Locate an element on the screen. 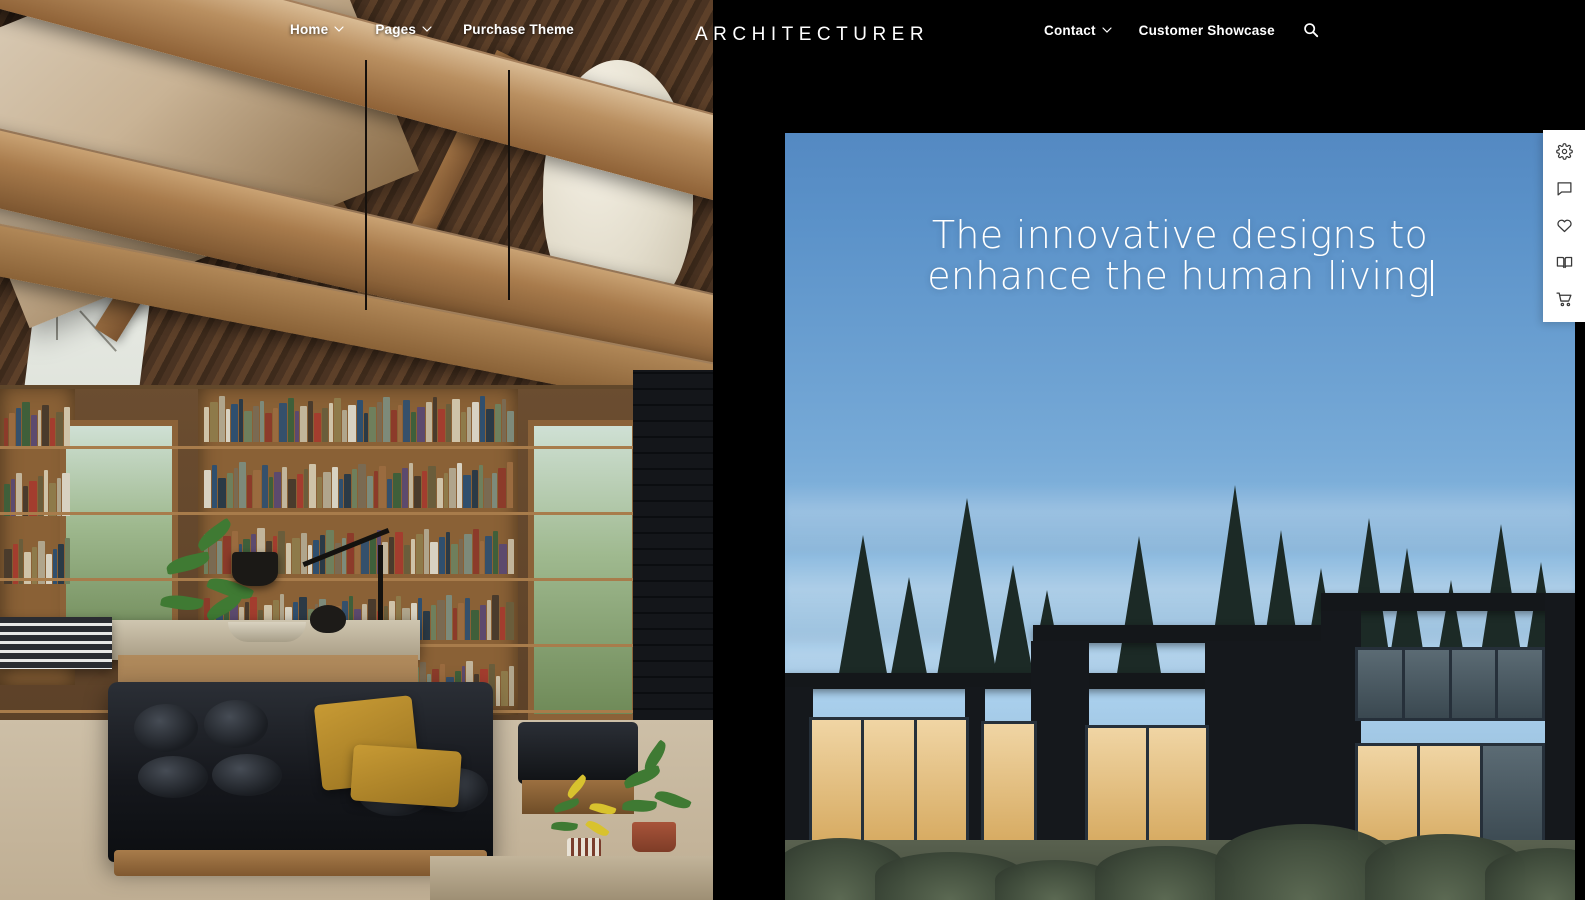 The height and width of the screenshot is (900, 1585). nav-item-label: Purchase Theme is located at coordinates (518, 29).